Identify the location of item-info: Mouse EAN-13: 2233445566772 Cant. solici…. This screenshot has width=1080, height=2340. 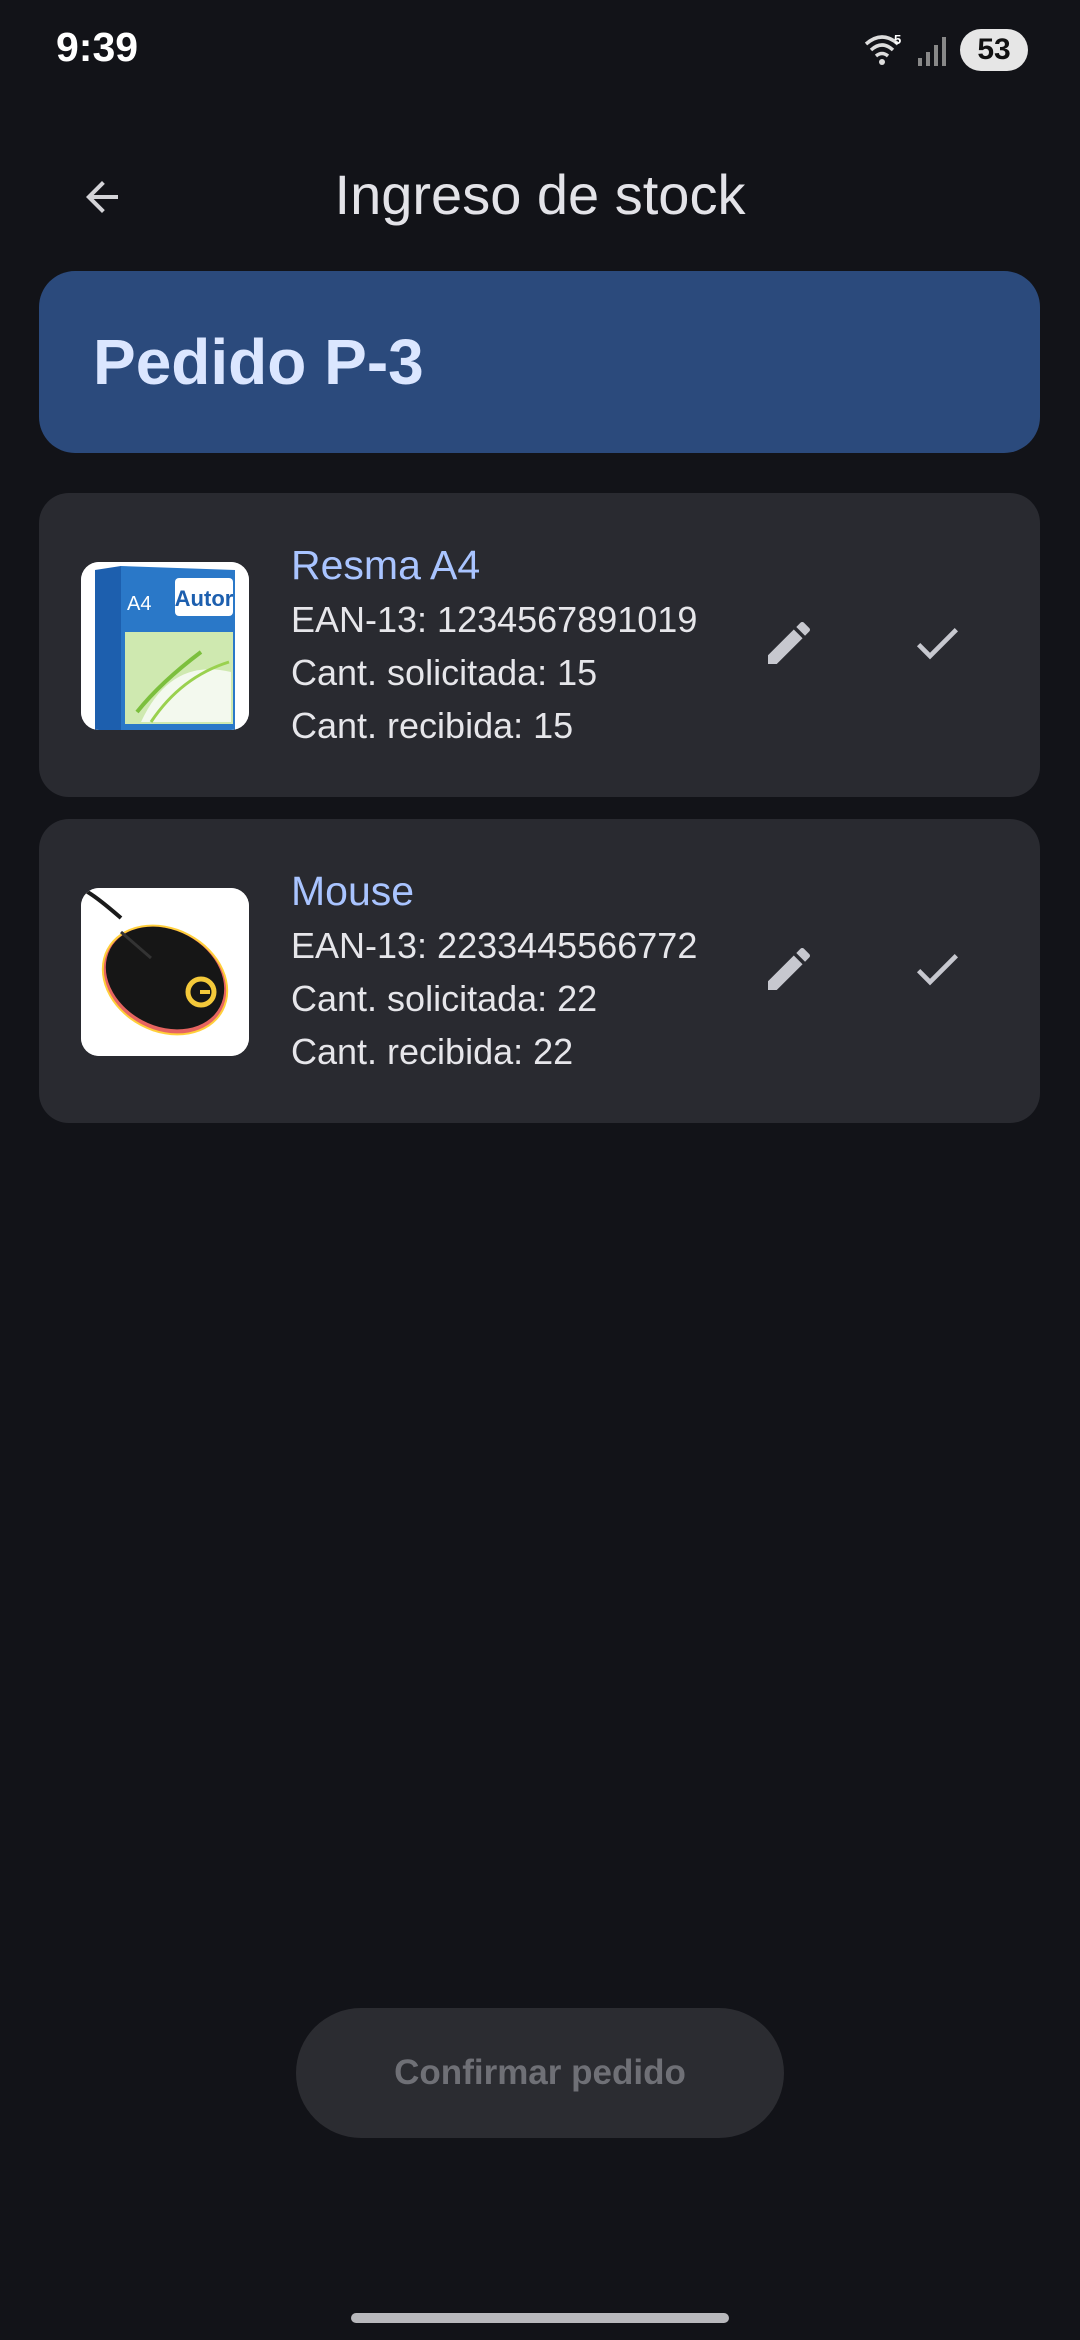
(494, 971).